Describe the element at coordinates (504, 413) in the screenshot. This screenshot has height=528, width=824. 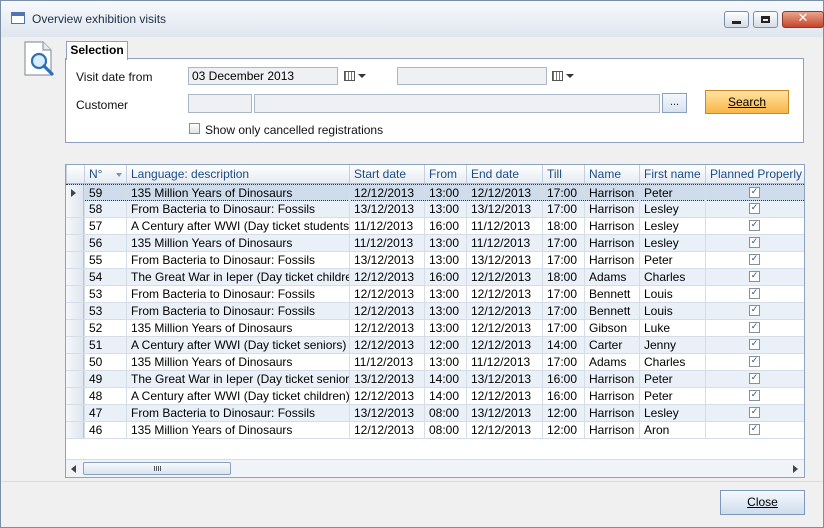
I see `cell-end: 13/12/2013` at that location.